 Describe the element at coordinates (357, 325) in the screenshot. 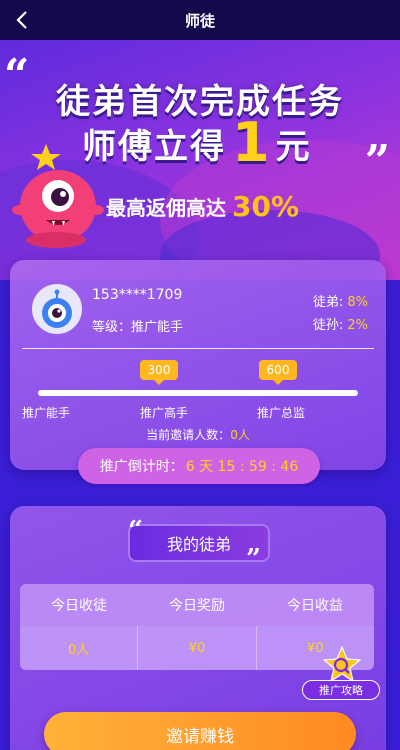

I see `grand-apprentice-ratio-value: 2%` at that location.